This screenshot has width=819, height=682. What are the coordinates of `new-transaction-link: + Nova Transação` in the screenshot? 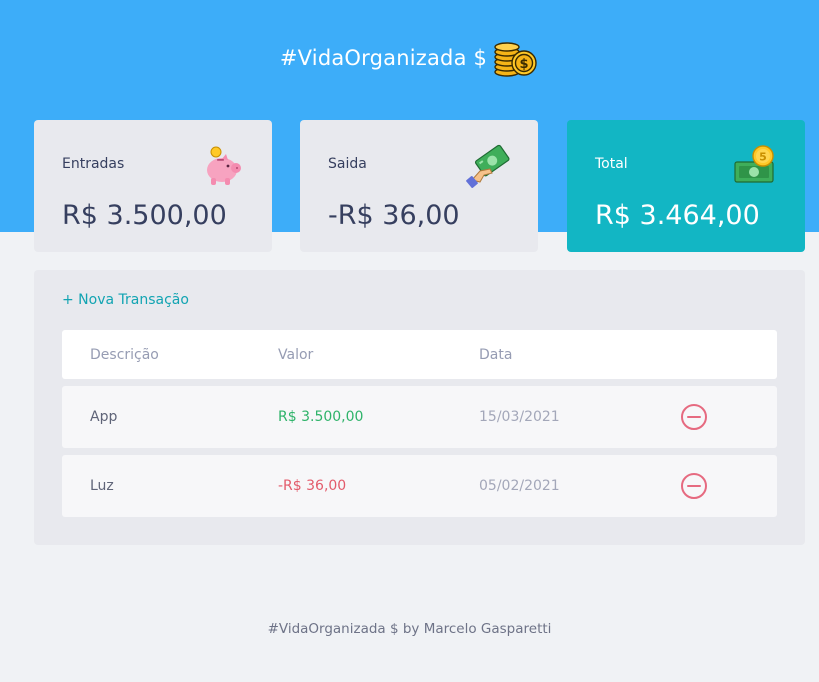 It's located at (125, 300).